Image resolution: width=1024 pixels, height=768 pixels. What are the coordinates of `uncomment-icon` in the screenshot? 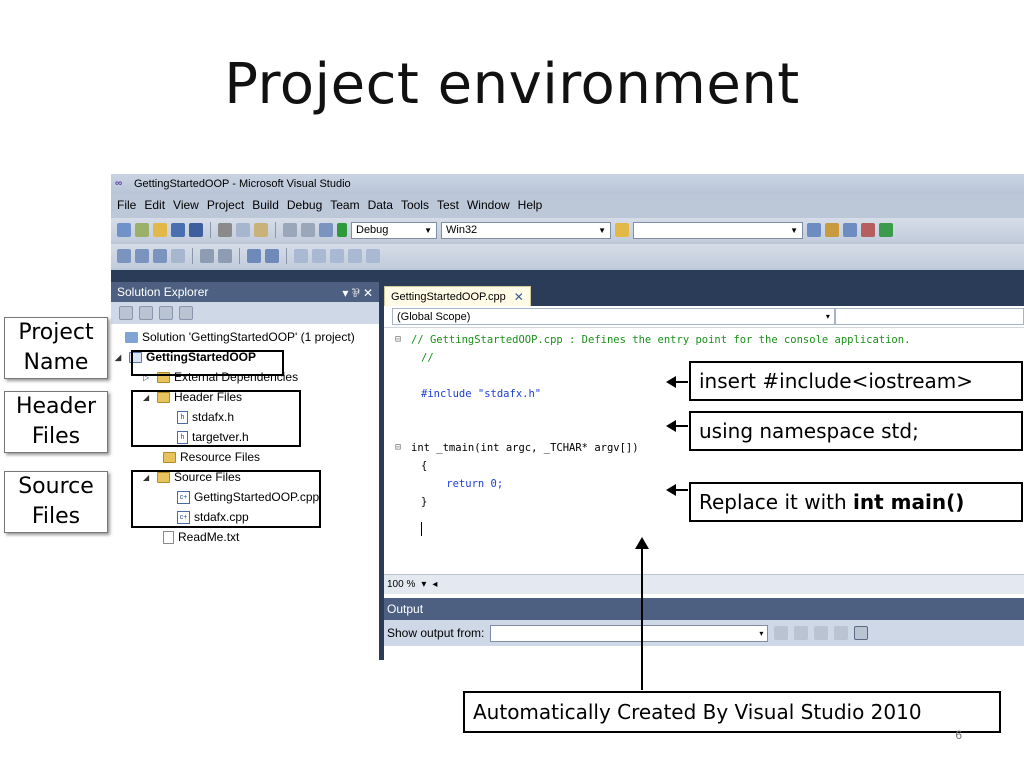 It's located at (272, 256).